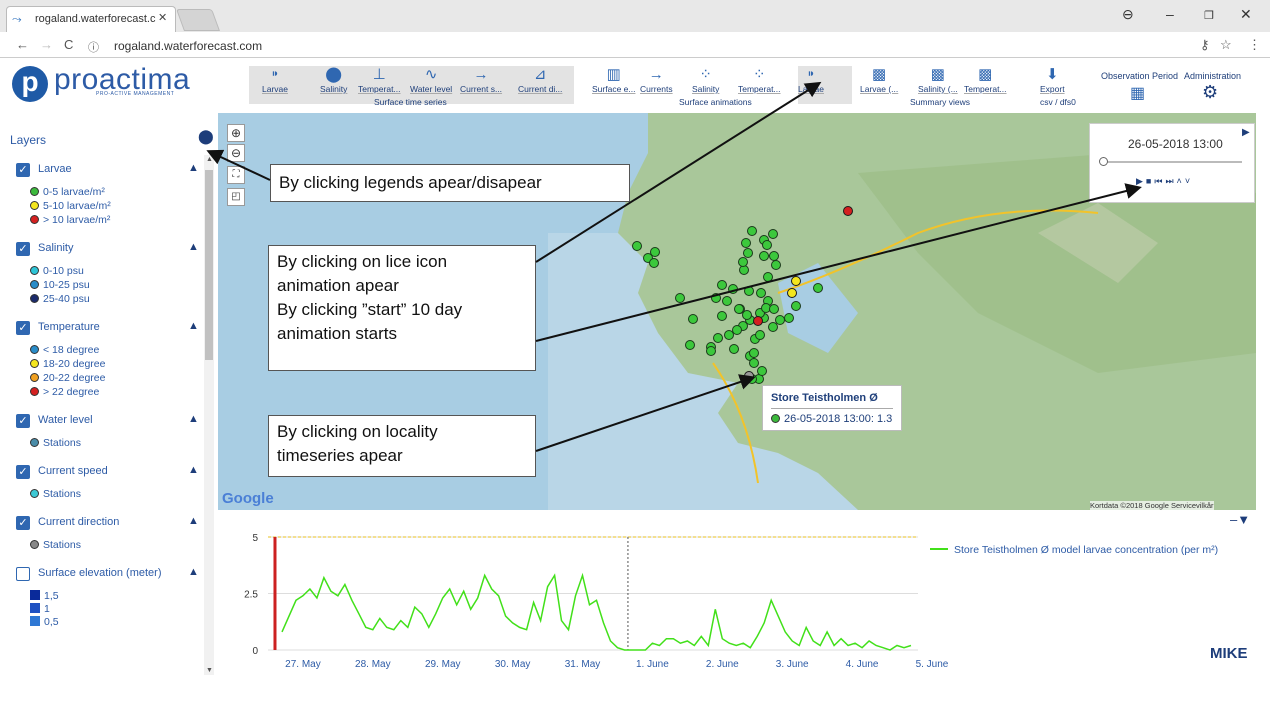  What do you see at coordinates (792, 664) in the screenshot?
I see `x-tick-label: 3. June` at bounding box center [792, 664].